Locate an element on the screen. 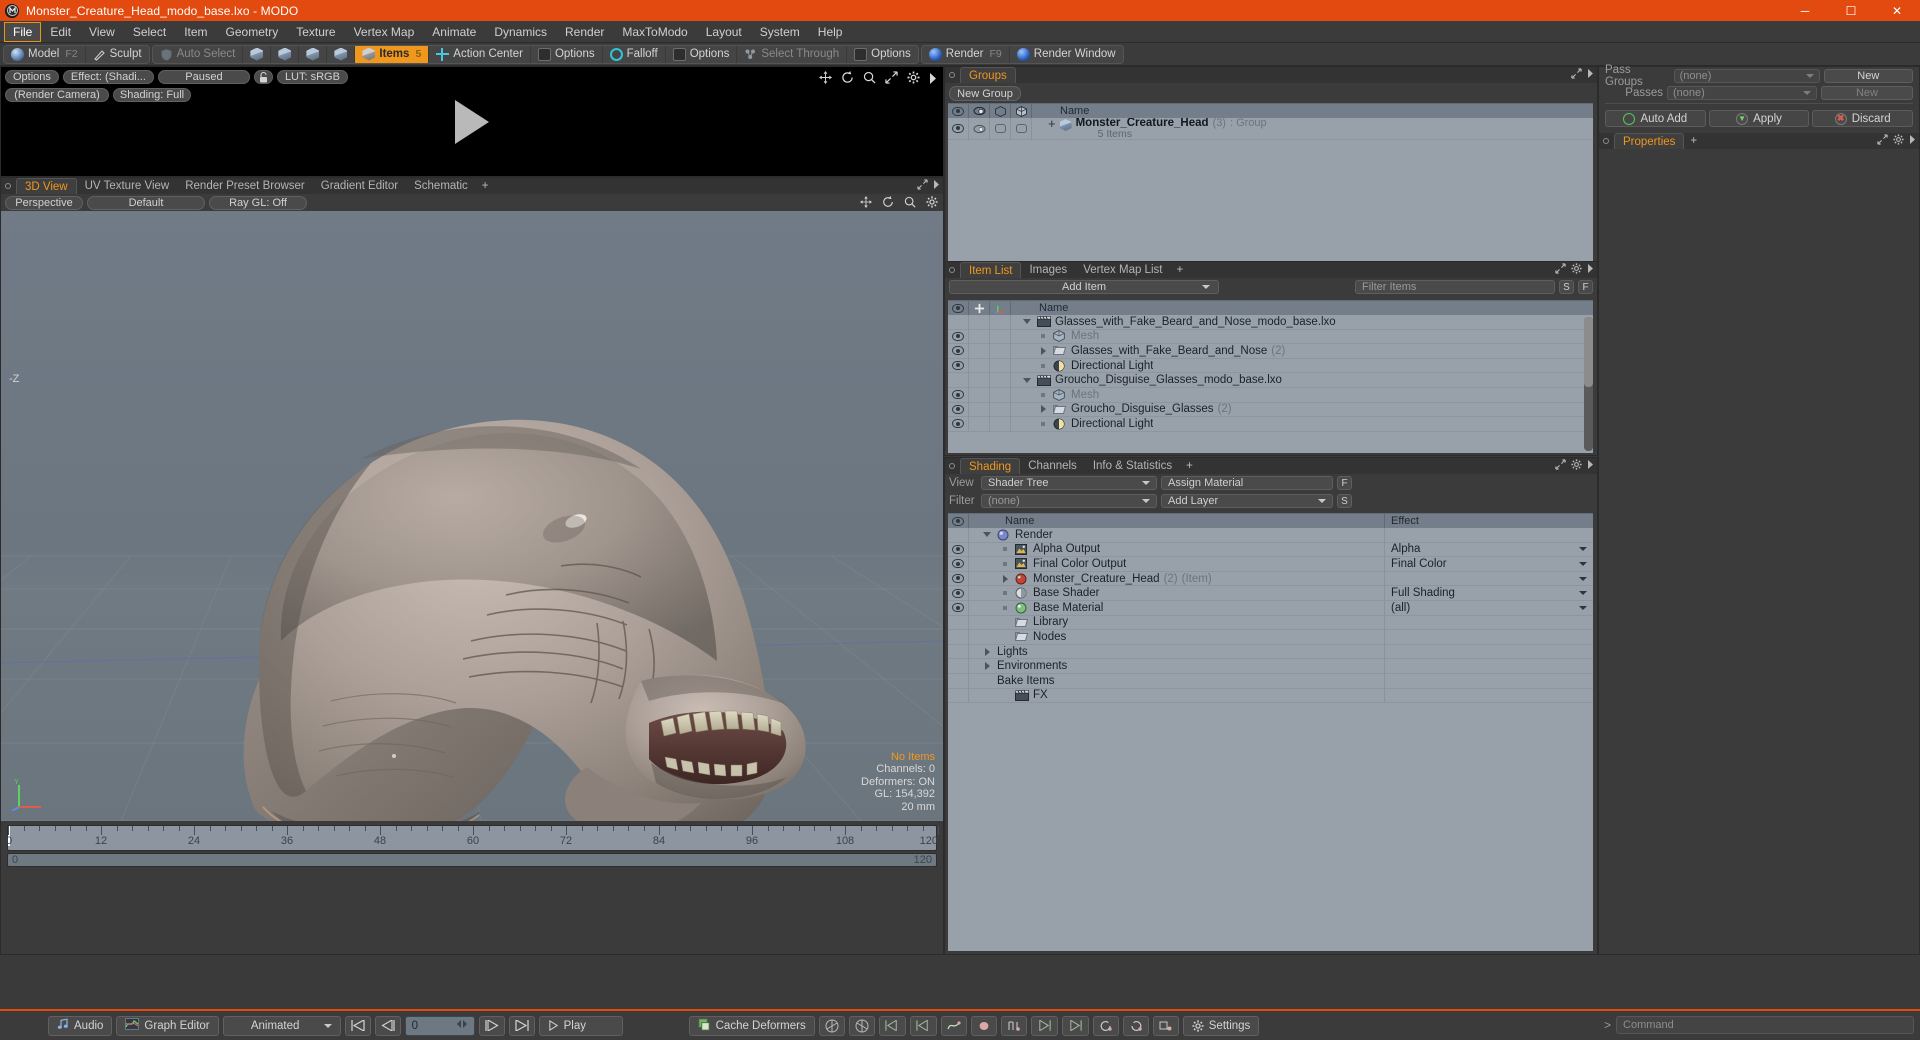 This screenshot has width=1920, height=1040. maximize-button: ☐ is located at coordinates (1851, 10).